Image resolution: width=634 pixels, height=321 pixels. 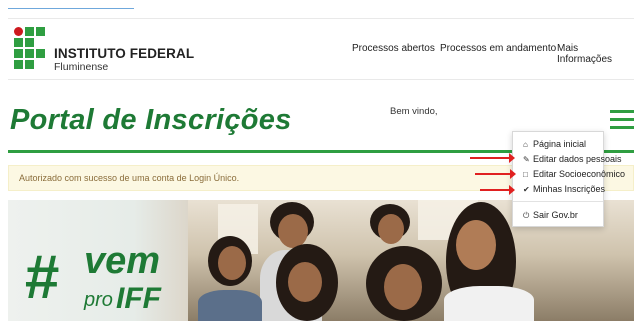 I want to click on page-title: Portal de Inscrições, so click(x=151, y=120).